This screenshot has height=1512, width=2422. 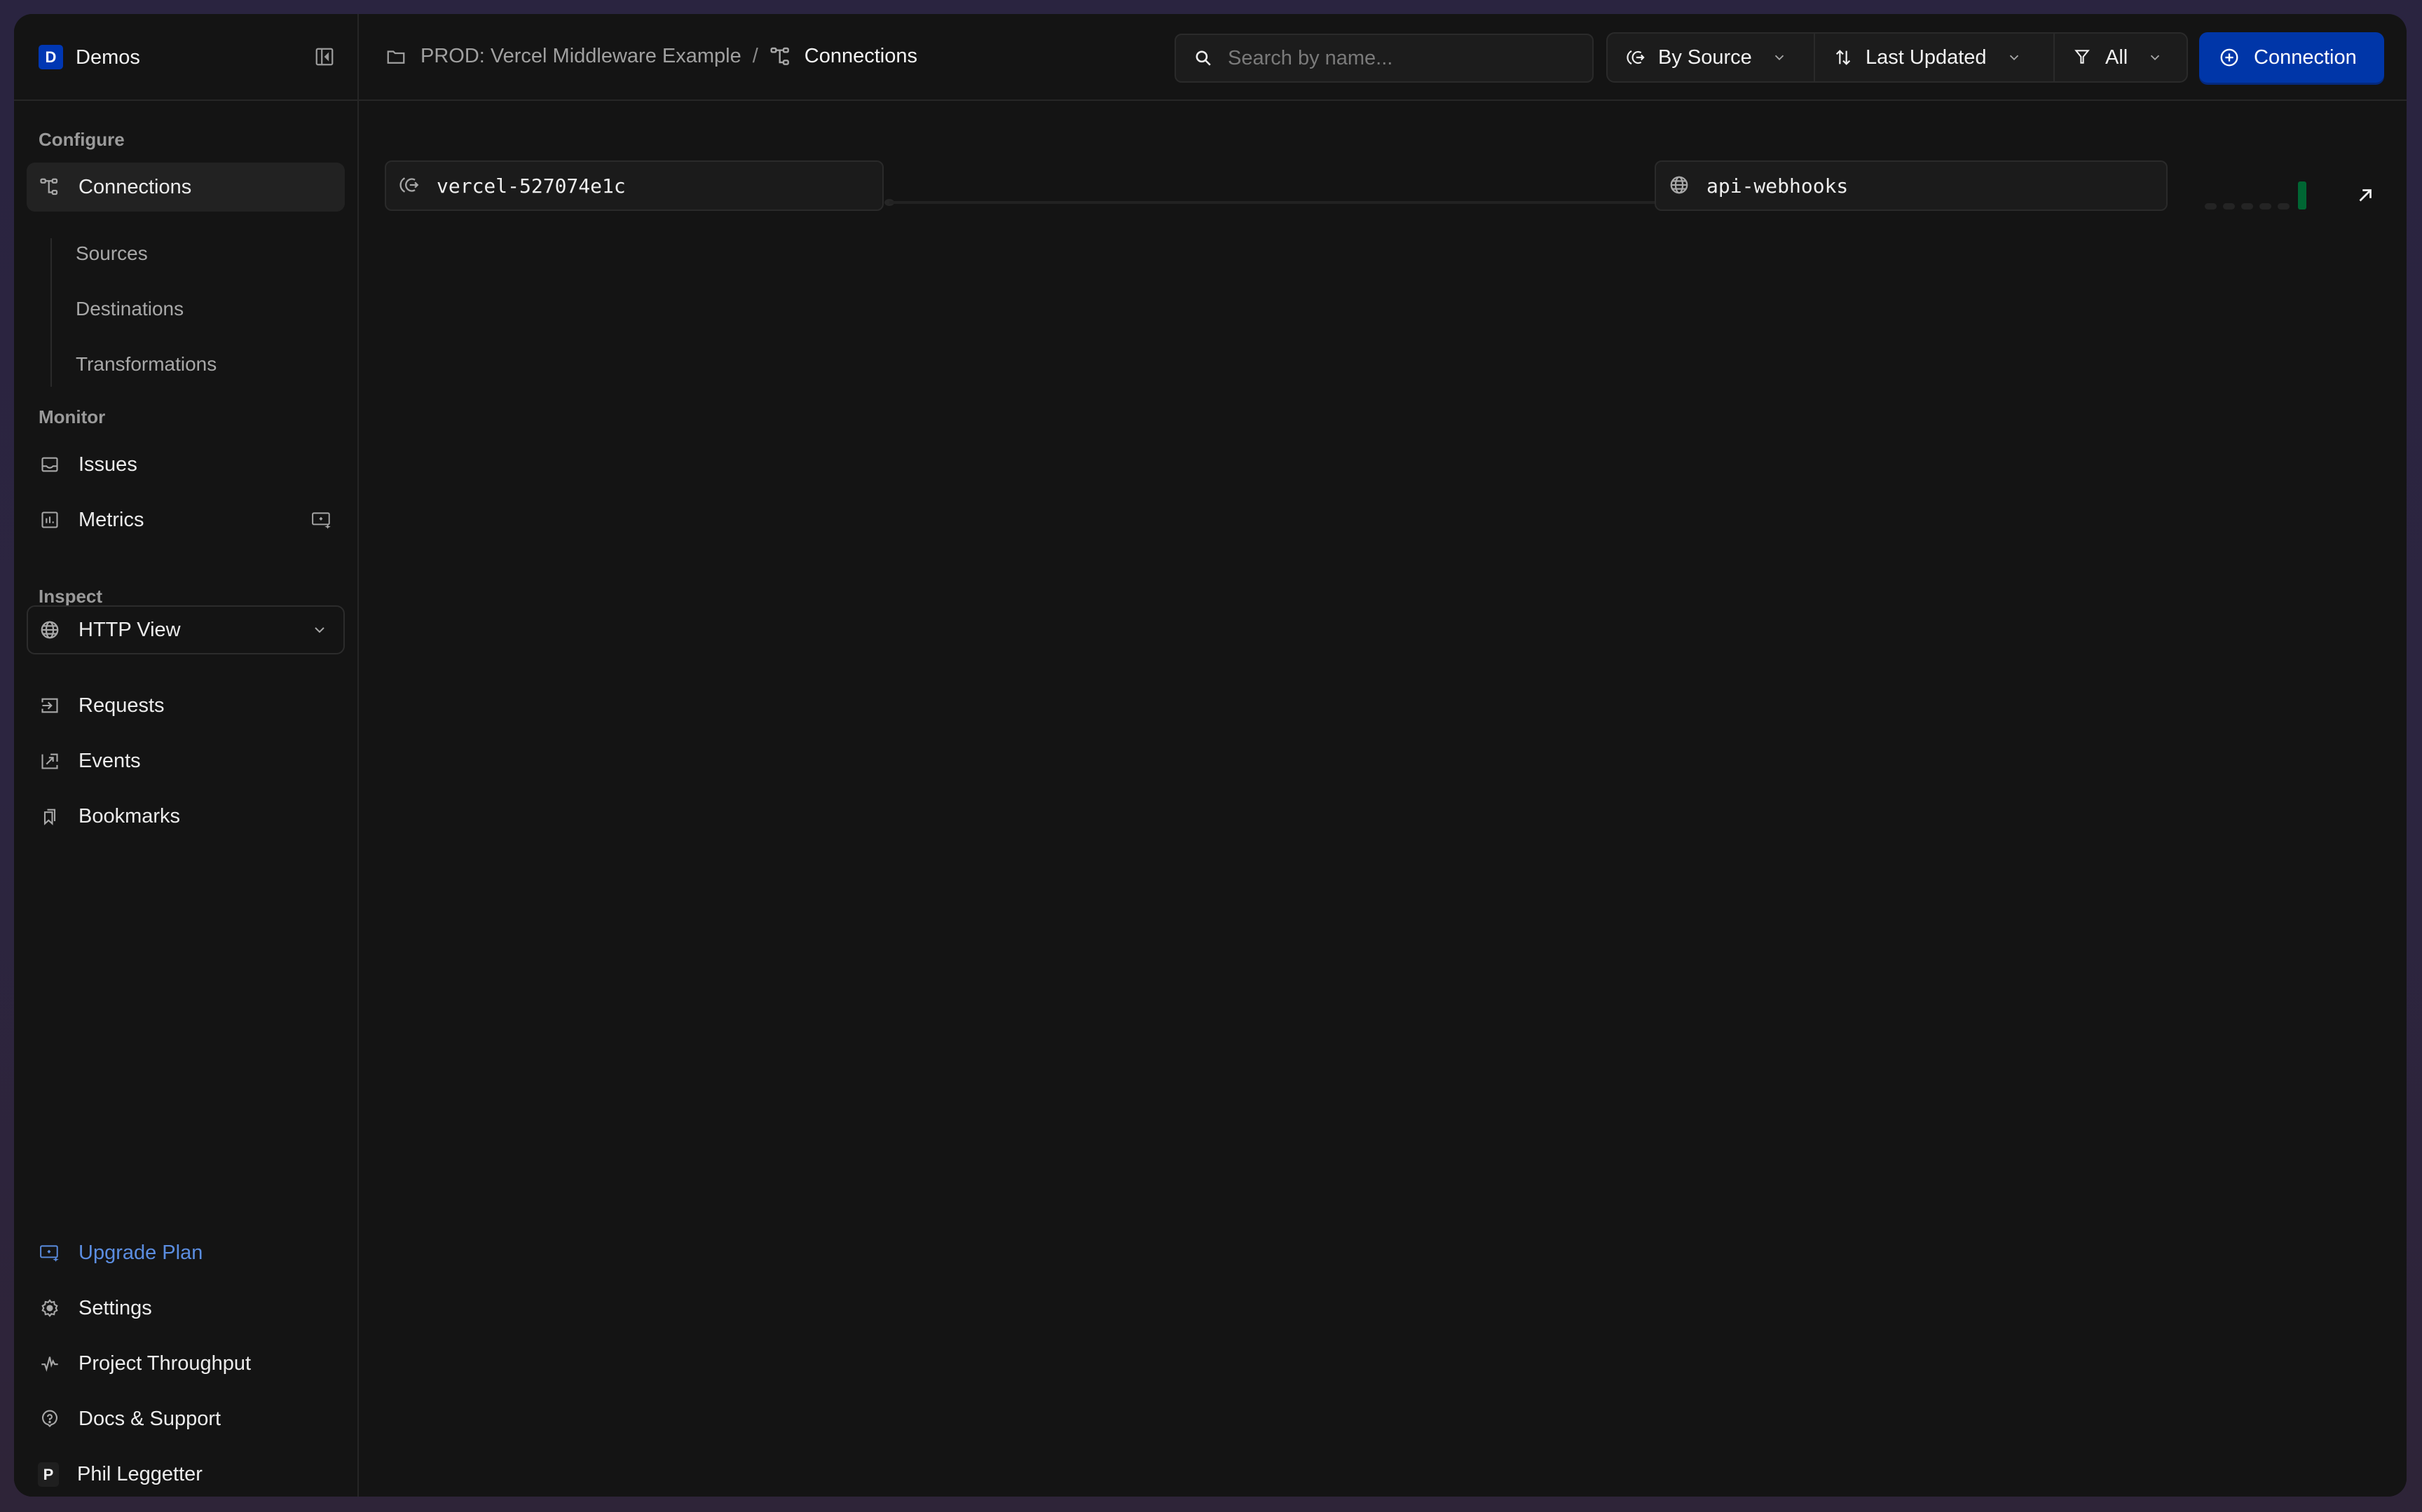 I want to click on sidebar-item-label: Project Throughput, so click(x=165, y=1363).